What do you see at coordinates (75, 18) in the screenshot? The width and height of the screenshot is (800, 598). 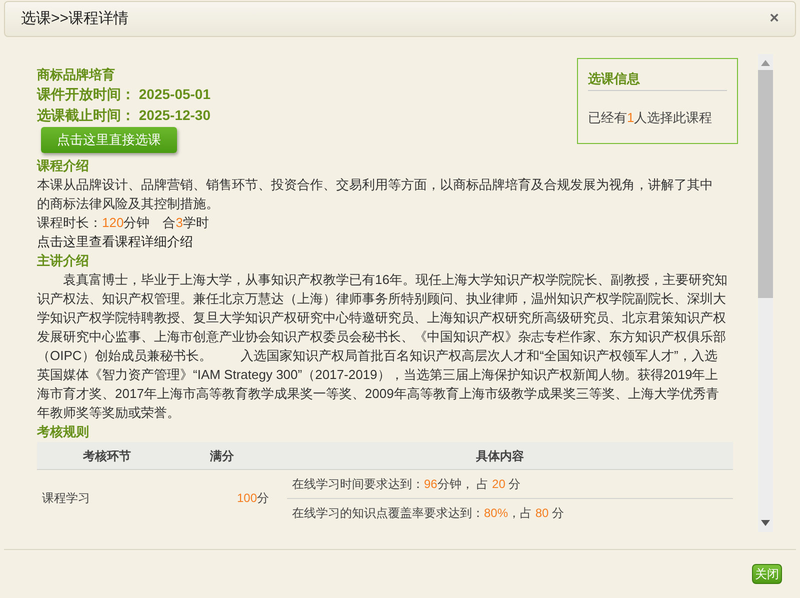 I see `window-title: 选课>>课程详情` at bounding box center [75, 18].